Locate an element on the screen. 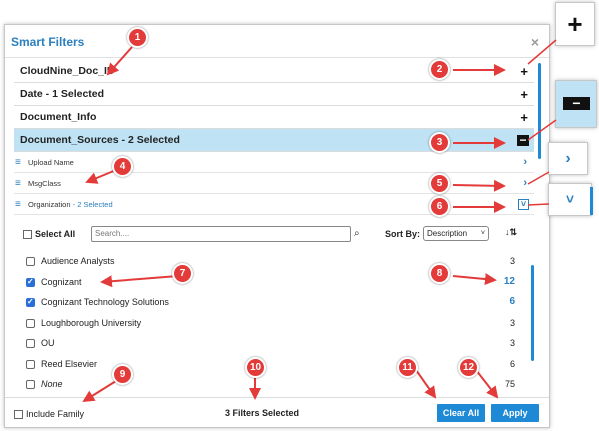 The width and height of the screenshot is (599, 431). connector-chevron-right is located at coordinates (538, 178).